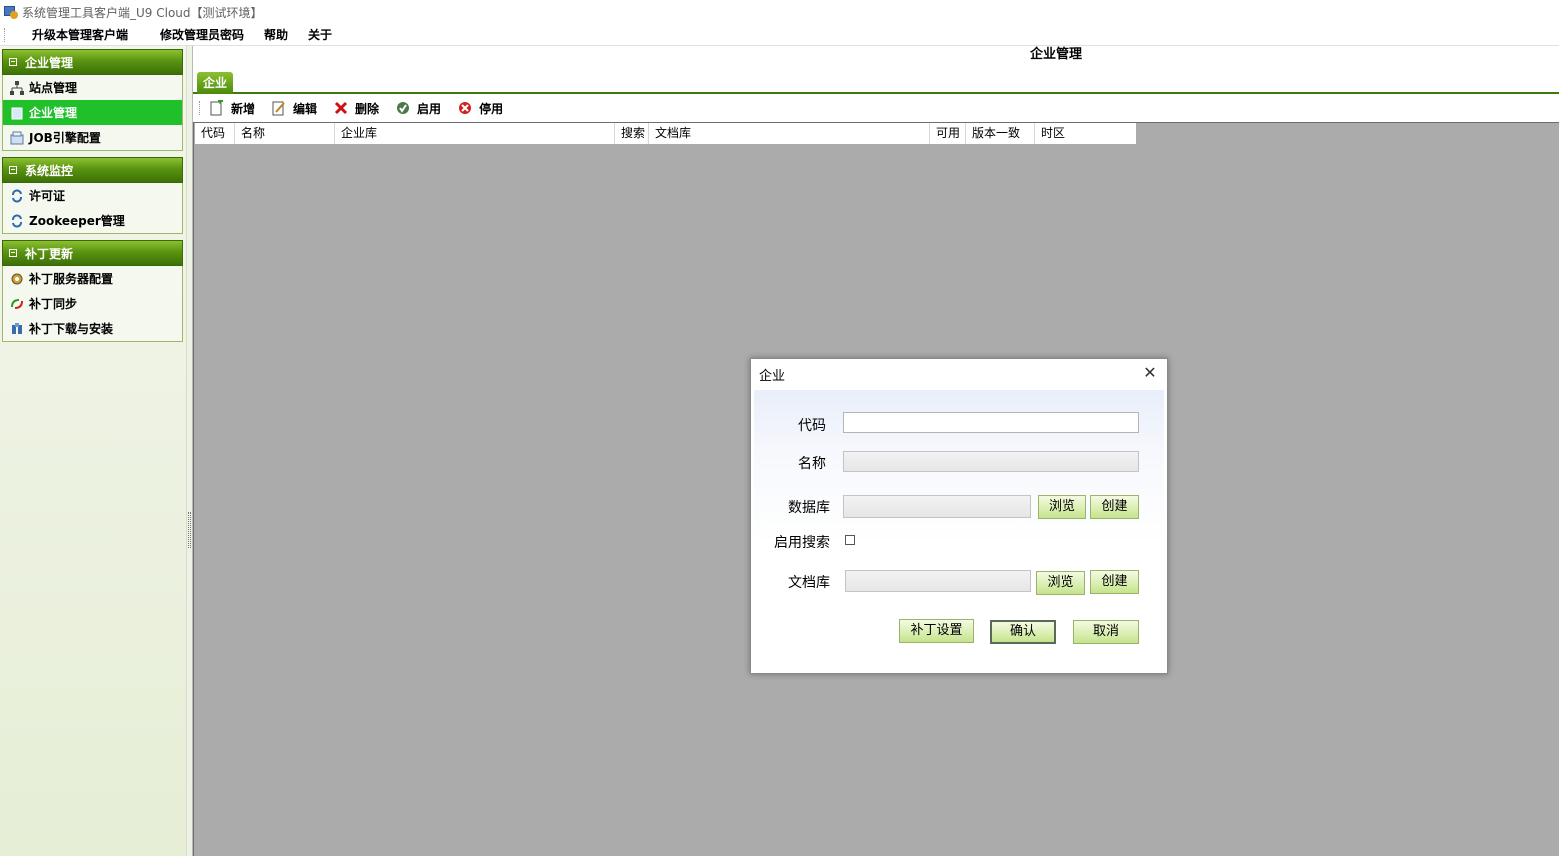  What do you see at coordinates (1085, 133) in the screenshot?
I see `column-header-timezone: 时区` at bounding box center [1085, 133].